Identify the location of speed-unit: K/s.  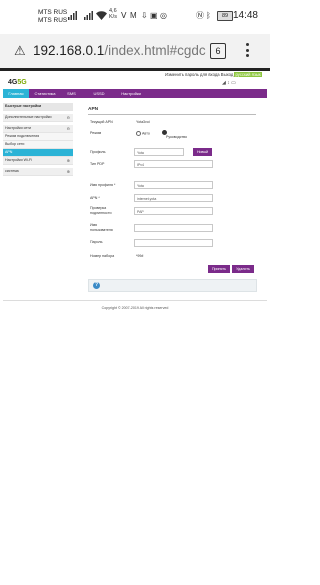
(113, 17).